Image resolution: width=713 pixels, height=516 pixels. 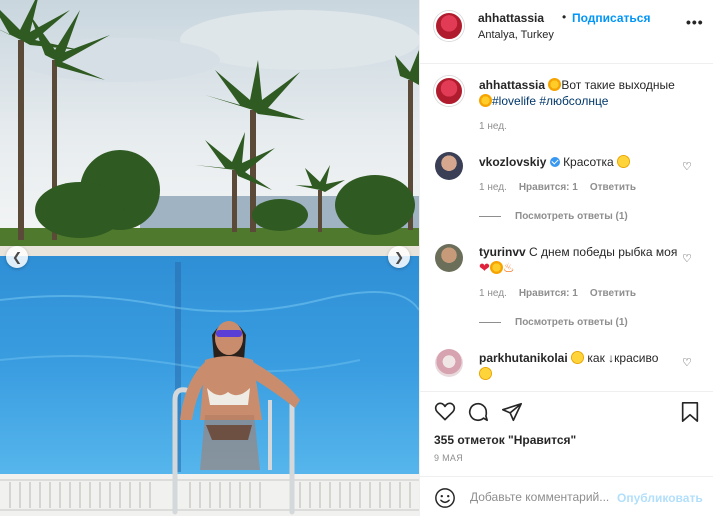 I want to click on comment-username: vkozlovskiy, so click(x=512, y=162).